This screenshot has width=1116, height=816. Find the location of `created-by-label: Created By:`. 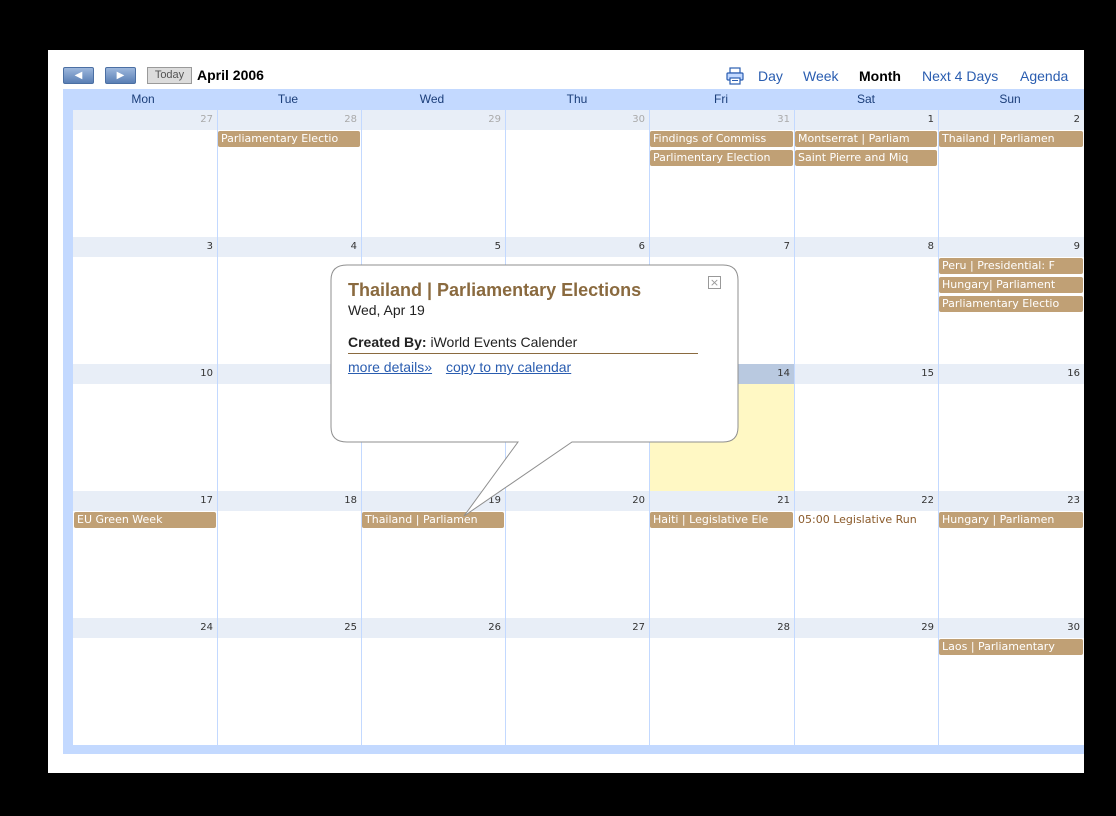

created-by-label: Created By: is located at coordinates (387, 342).